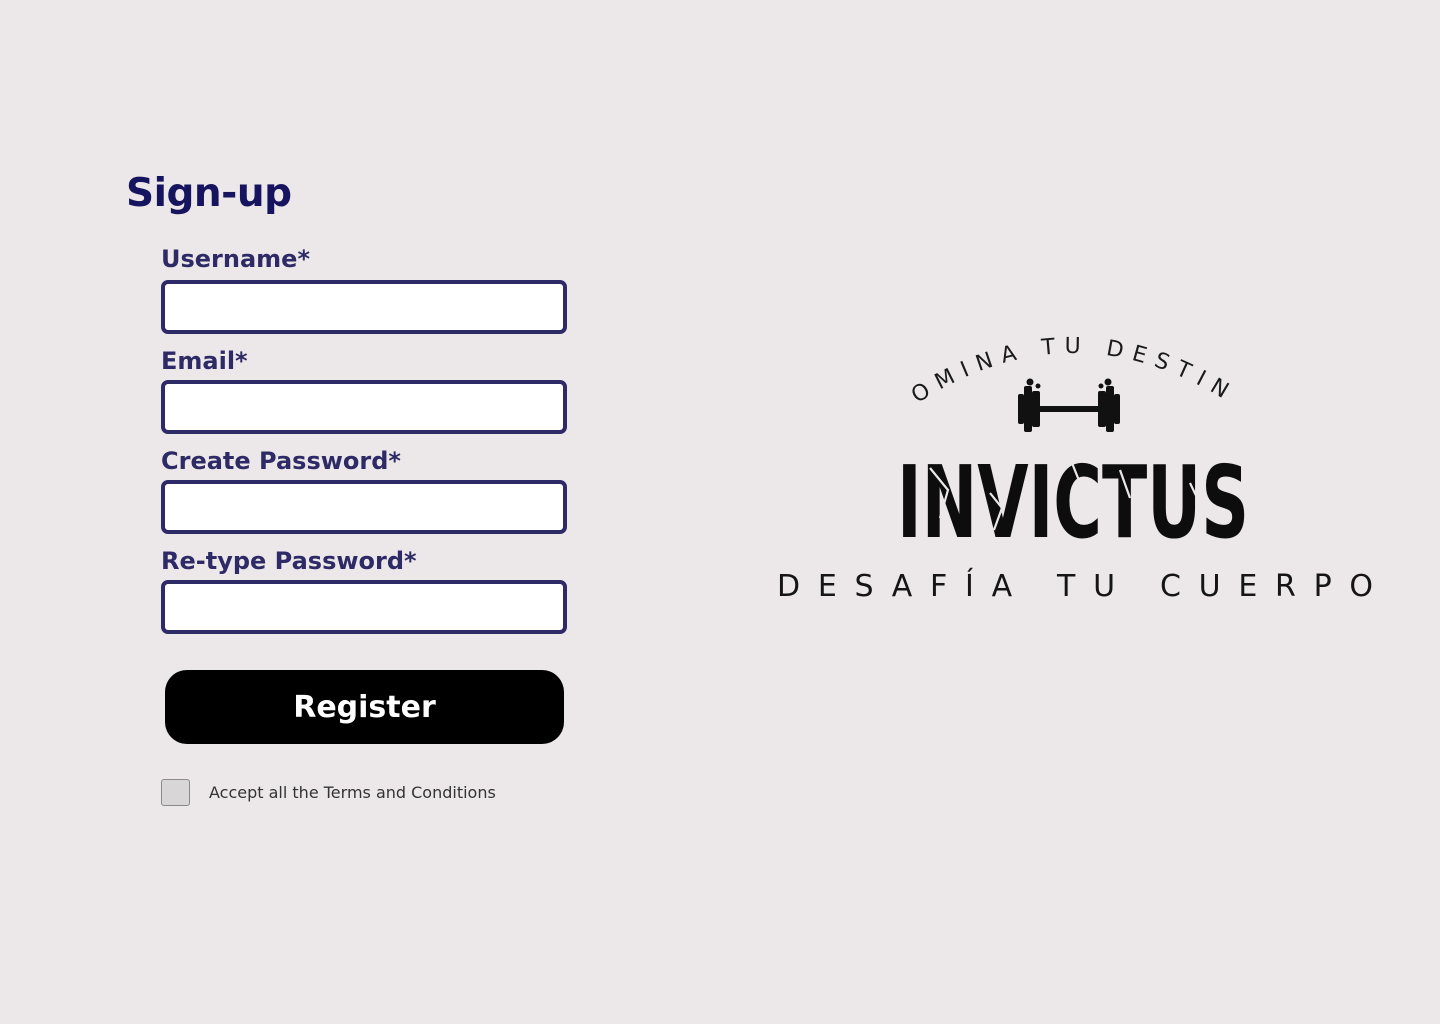  I want to click on terms-checkbox, so click(175, 792).